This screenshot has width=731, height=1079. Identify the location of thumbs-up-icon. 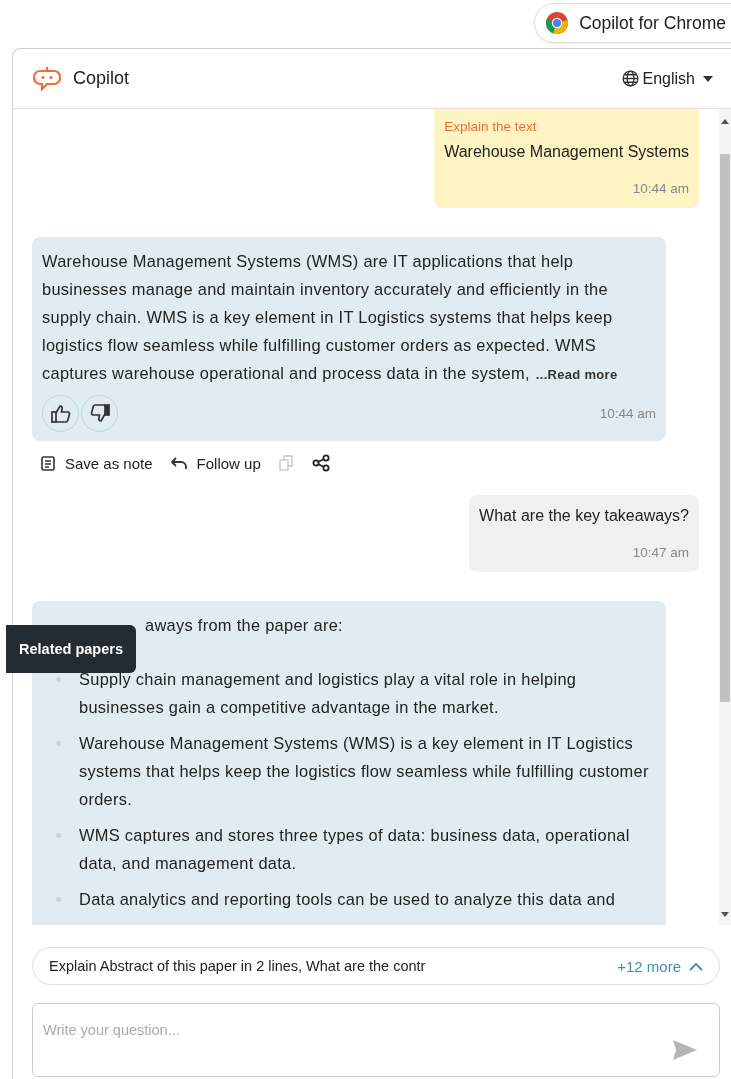
(60, 413).